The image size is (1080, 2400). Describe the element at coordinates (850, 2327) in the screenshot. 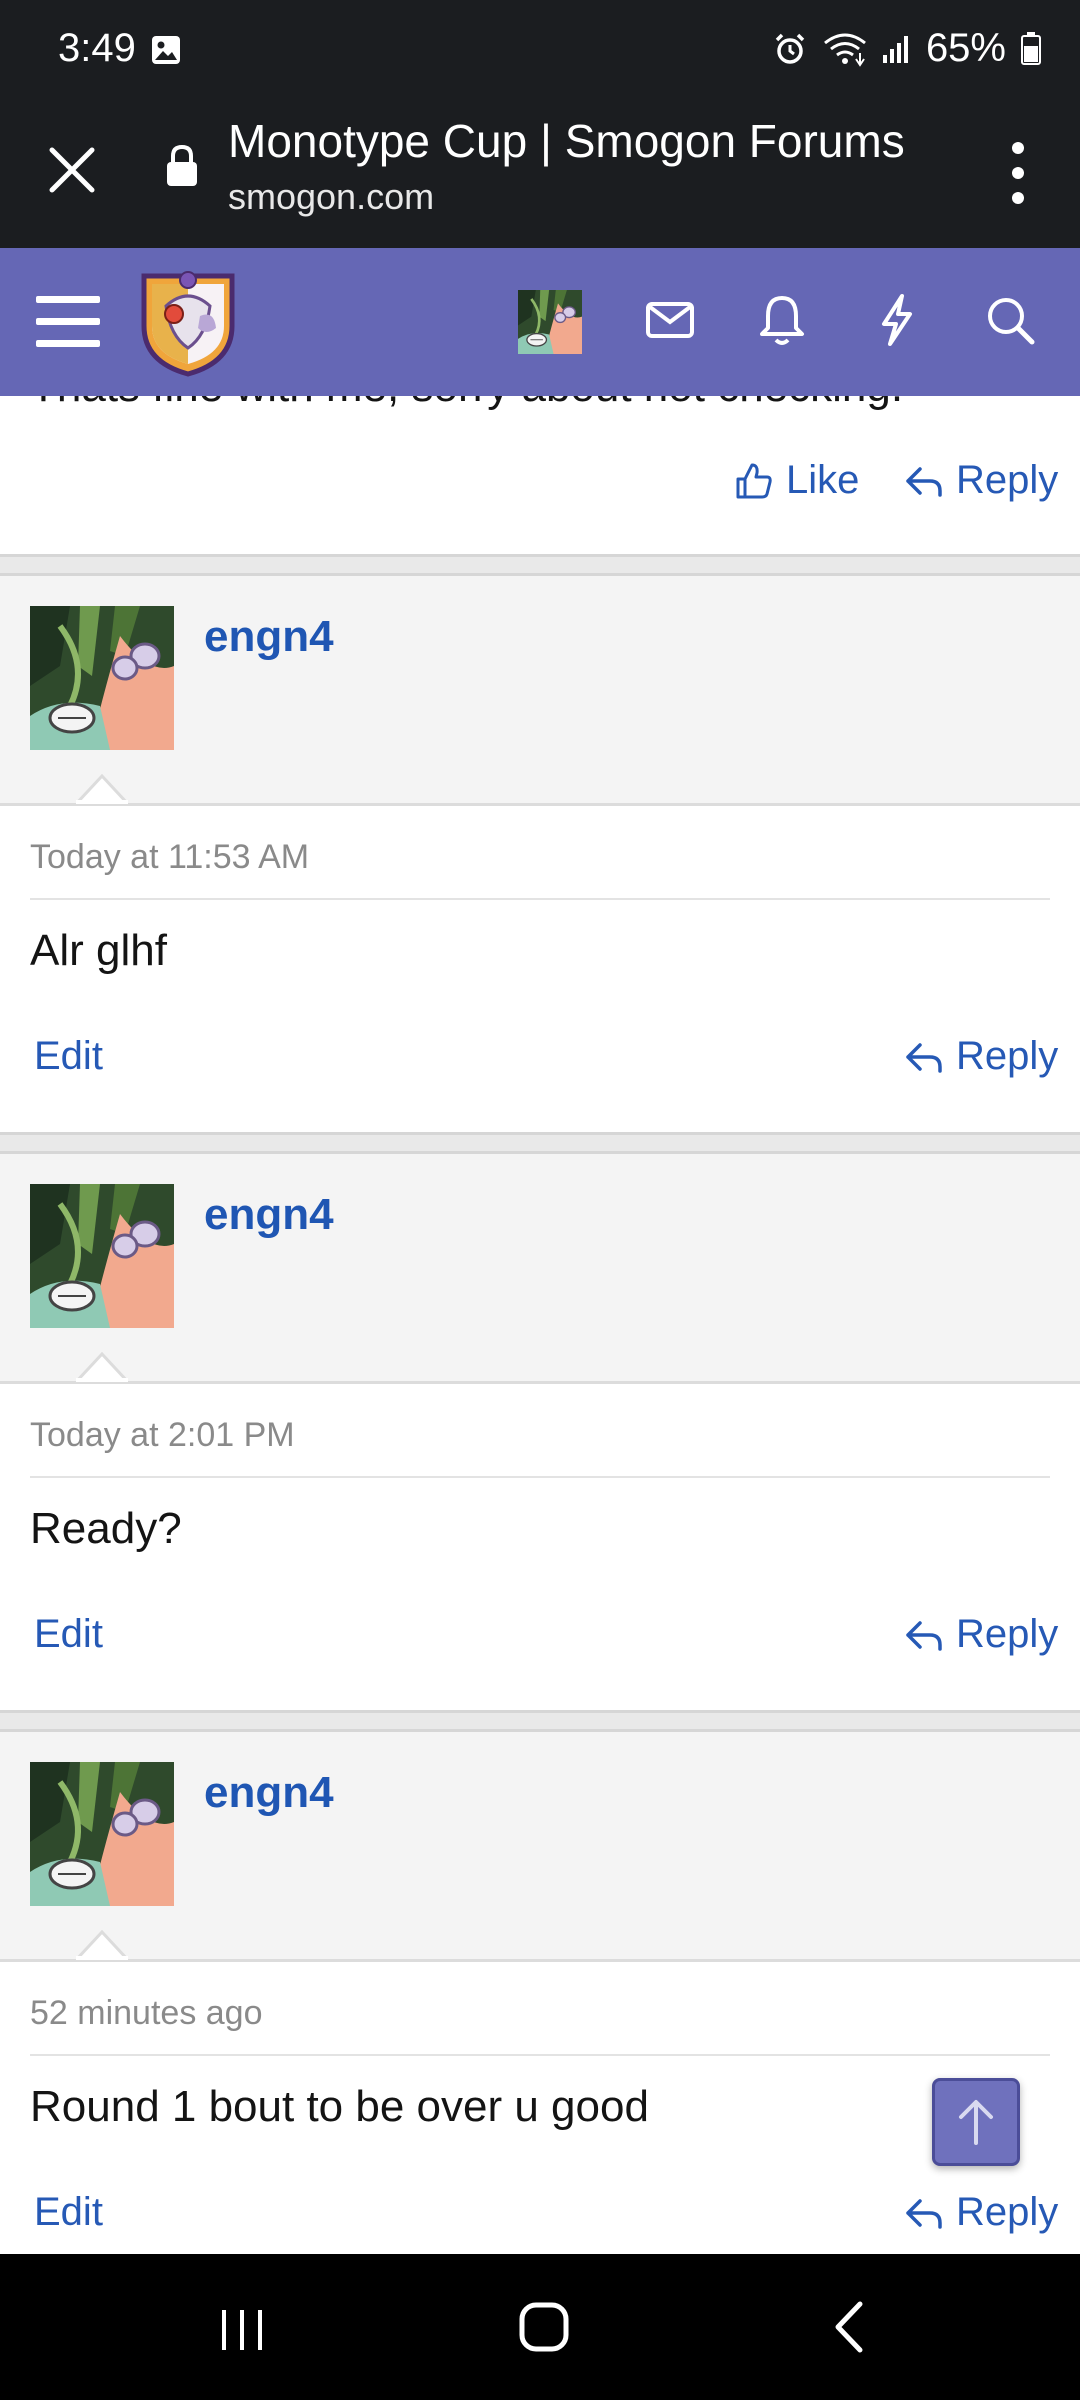

I see `back-icon` at that location.